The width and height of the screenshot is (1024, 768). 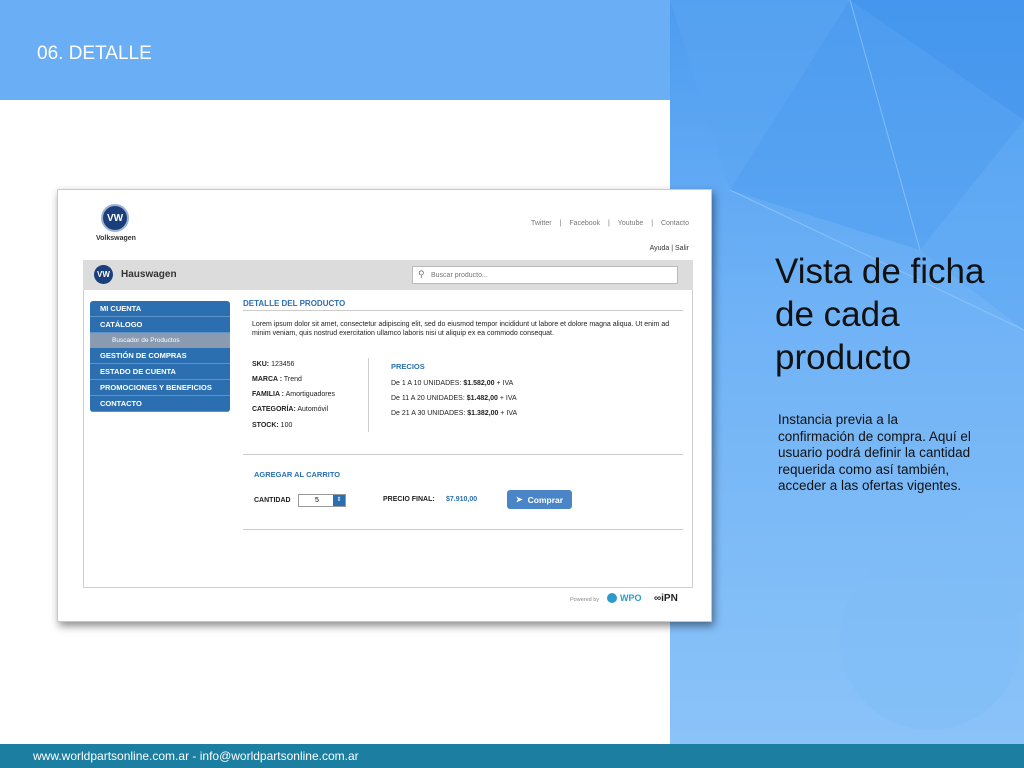 I want to click on spec-value: Trend, so click(x=292, y=379).